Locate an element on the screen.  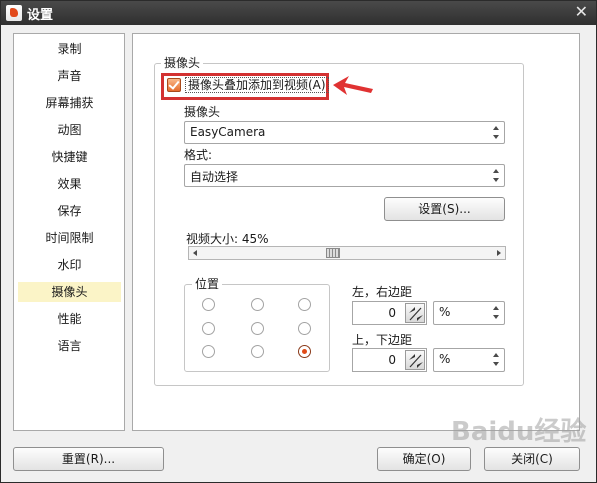
position-top-right-radio is located at coordinates (304, 304).